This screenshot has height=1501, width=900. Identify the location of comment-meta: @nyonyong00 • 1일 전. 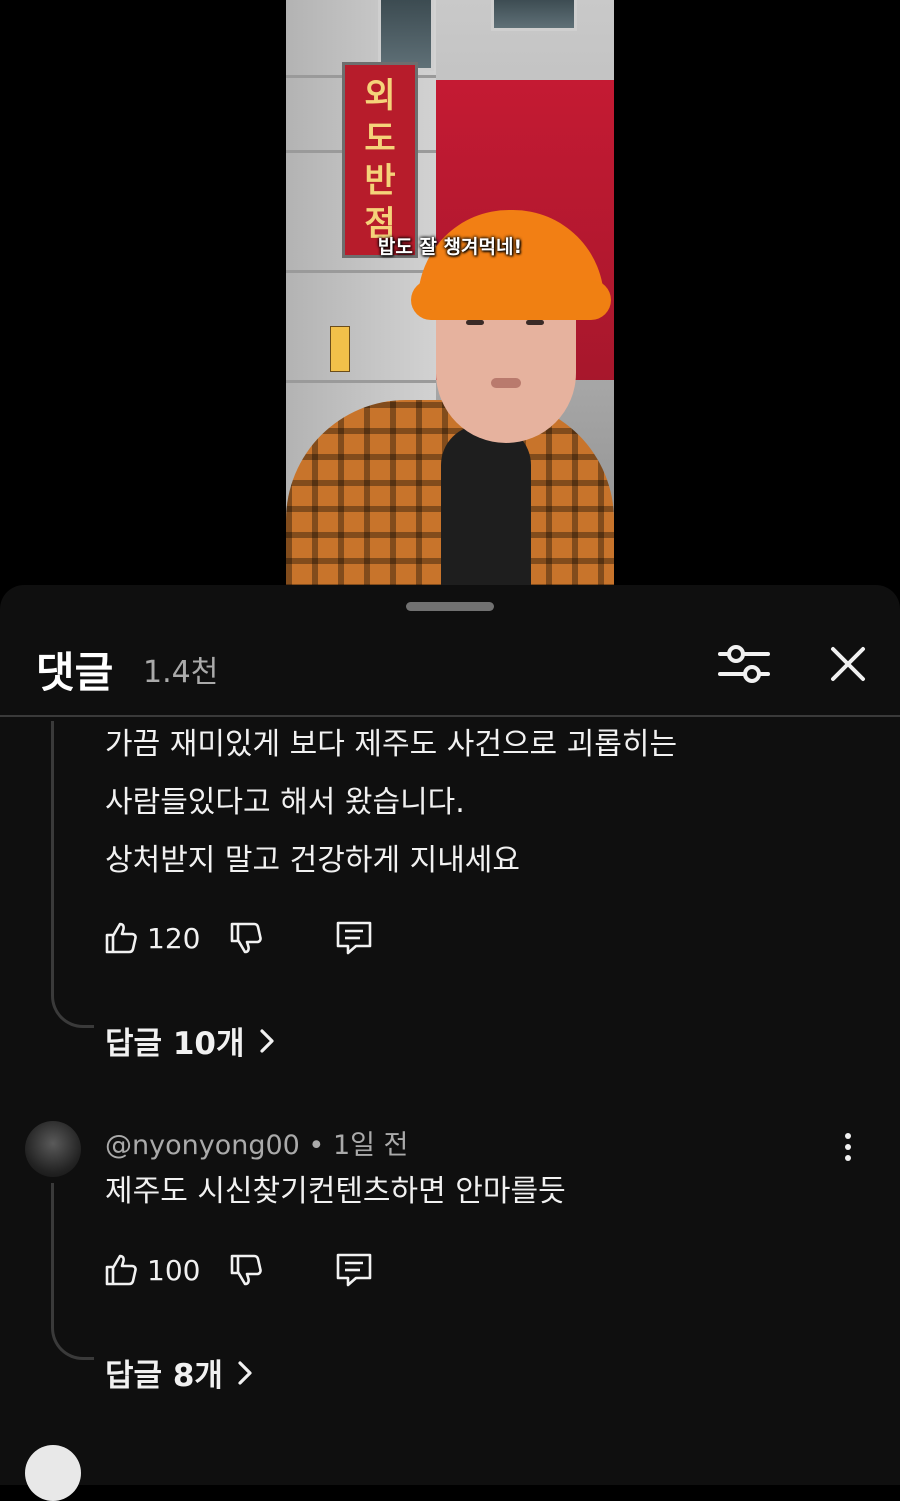
(256, 1142).